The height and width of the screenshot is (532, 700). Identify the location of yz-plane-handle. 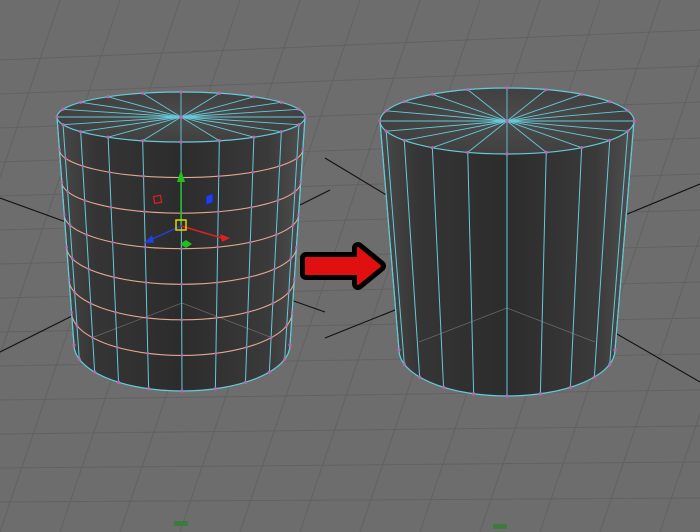
(209, 199).